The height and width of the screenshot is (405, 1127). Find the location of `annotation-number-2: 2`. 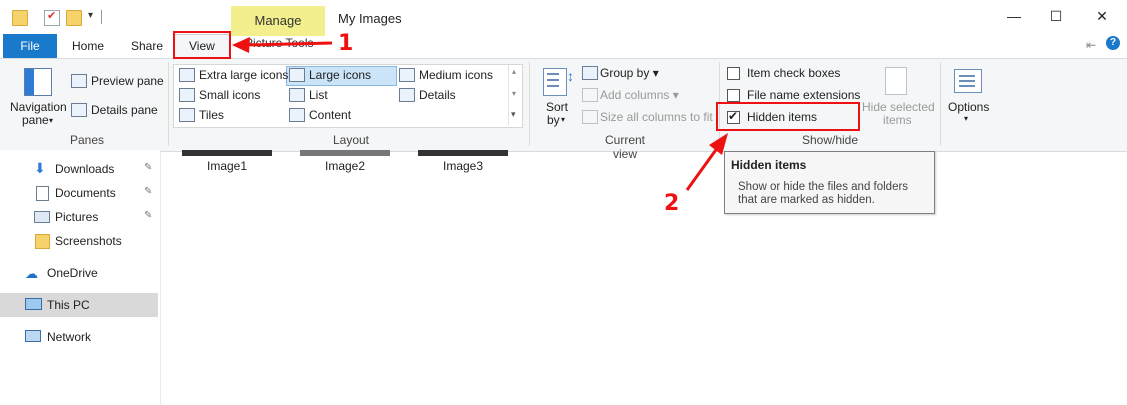

annotation-number-2: 2 is located at coordinates (672, 203).